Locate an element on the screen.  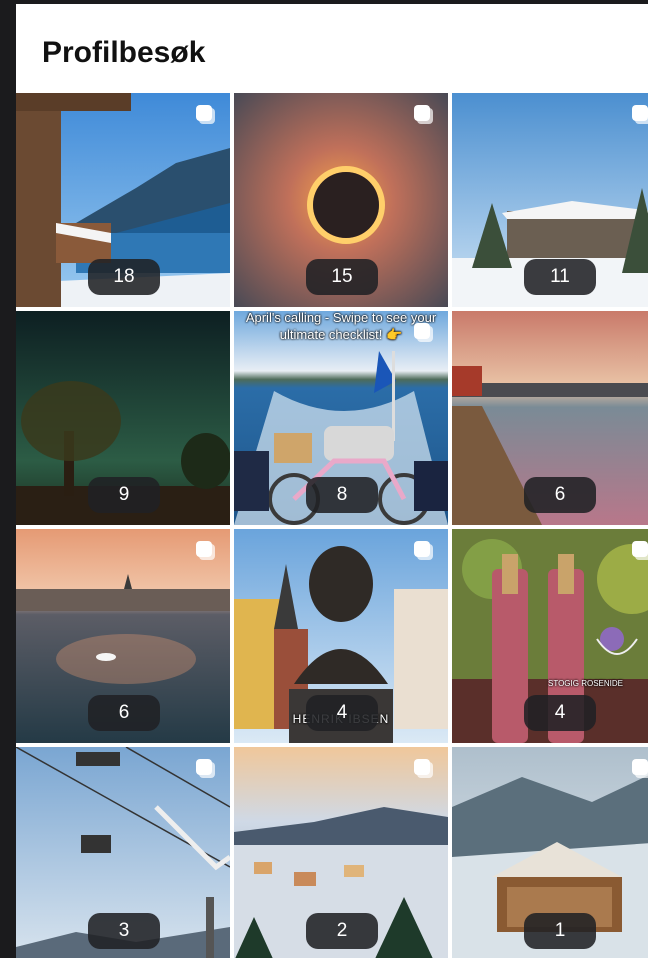
bottle-label-text: STOGIG ROSENIDE is located at coordinates (585, 683).